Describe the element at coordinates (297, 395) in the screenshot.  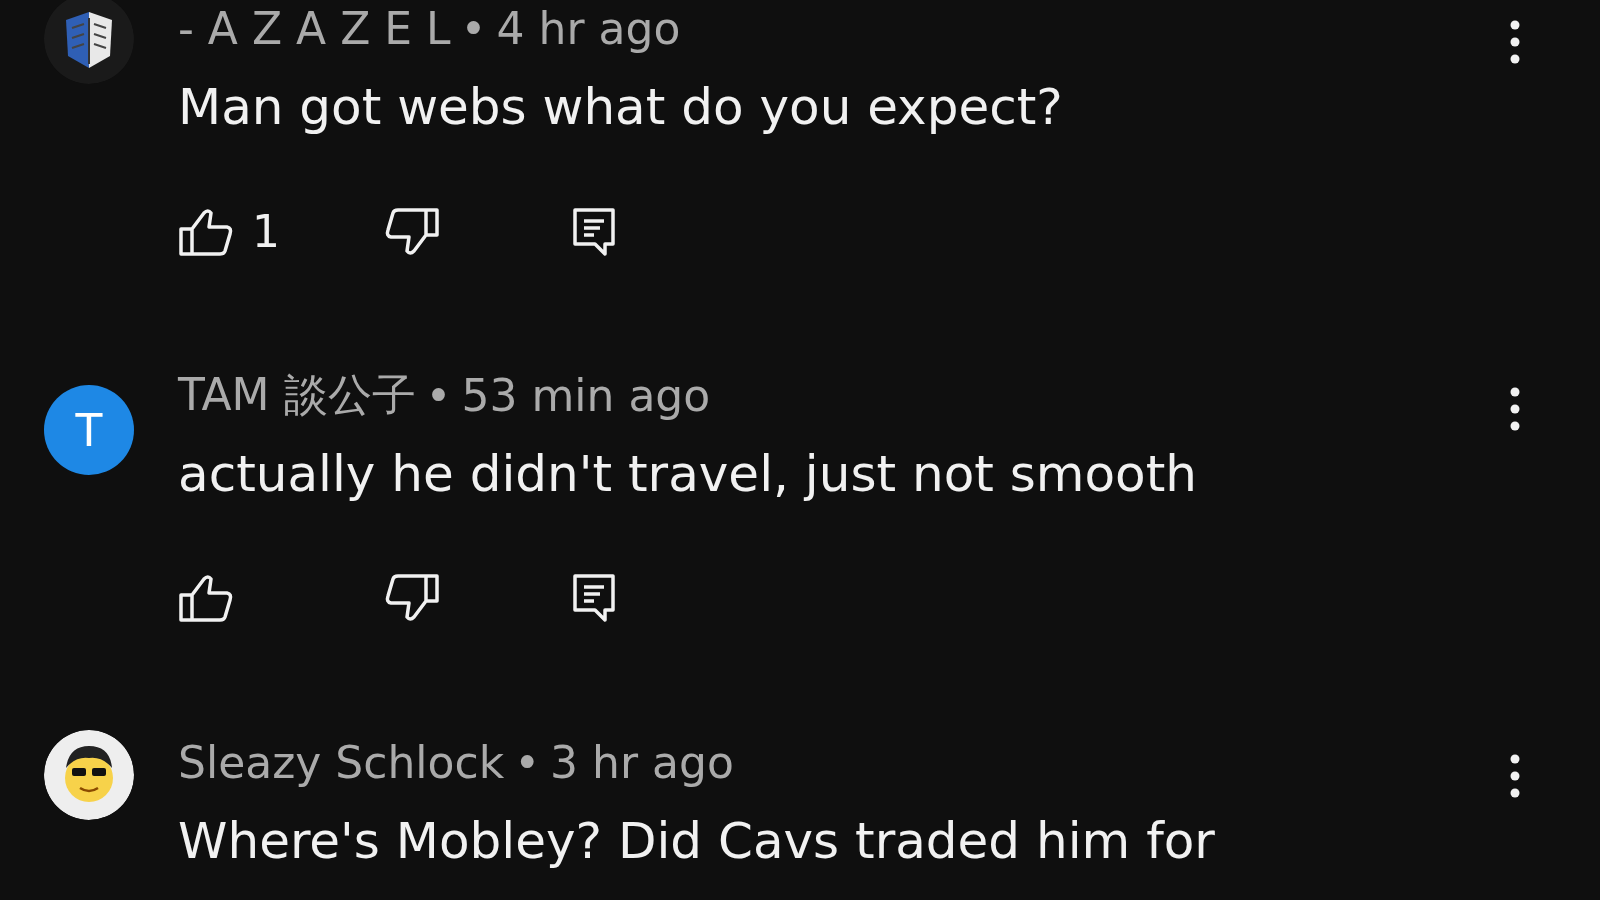
I see `comment-author: TAM 談公子` at that location.